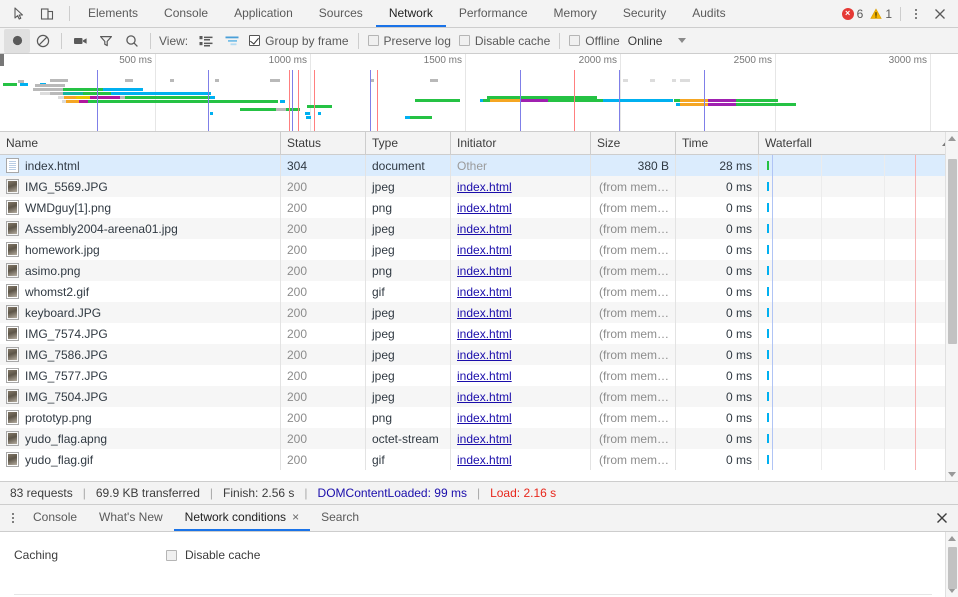 This screenshot has width=958, height=597. What do you see at coordinates (140, 438) in the screenshot?
I see `cell-name: yudo_flag.apng` at bounding box center [140, 438].